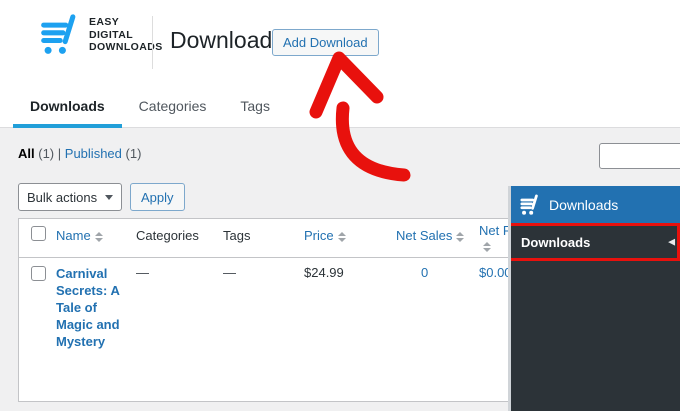 The height and width of the screenshot is (411, 680). What do you see at coordinates (26, 153) in the screenshot?
I see `filter-all-label: All` at bounding box center [26, 153].